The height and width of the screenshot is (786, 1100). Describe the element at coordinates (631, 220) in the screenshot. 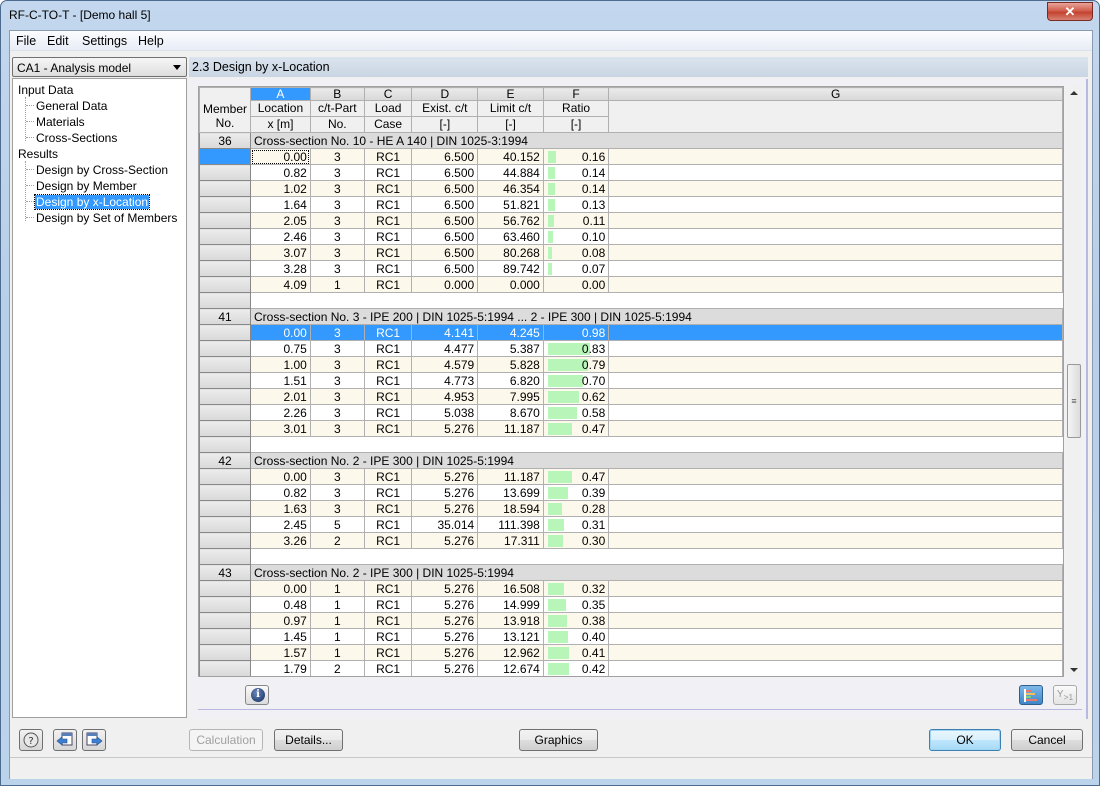

I see `table-row: 2.05 3 RC1 6.500 56.762 0.11` at that location.